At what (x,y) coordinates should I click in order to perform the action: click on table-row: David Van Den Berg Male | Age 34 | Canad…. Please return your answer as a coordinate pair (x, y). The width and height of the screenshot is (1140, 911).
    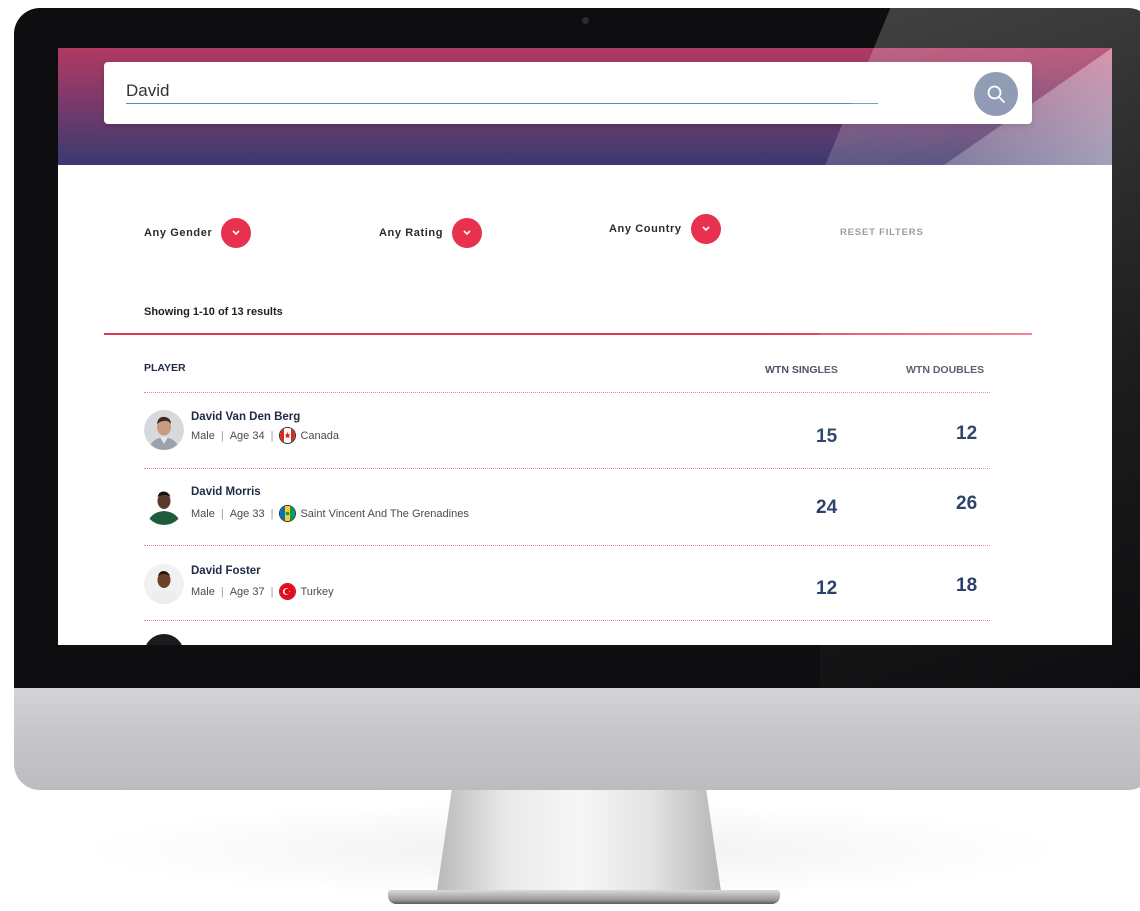
    Looking at the image, I should click on (567, 440).